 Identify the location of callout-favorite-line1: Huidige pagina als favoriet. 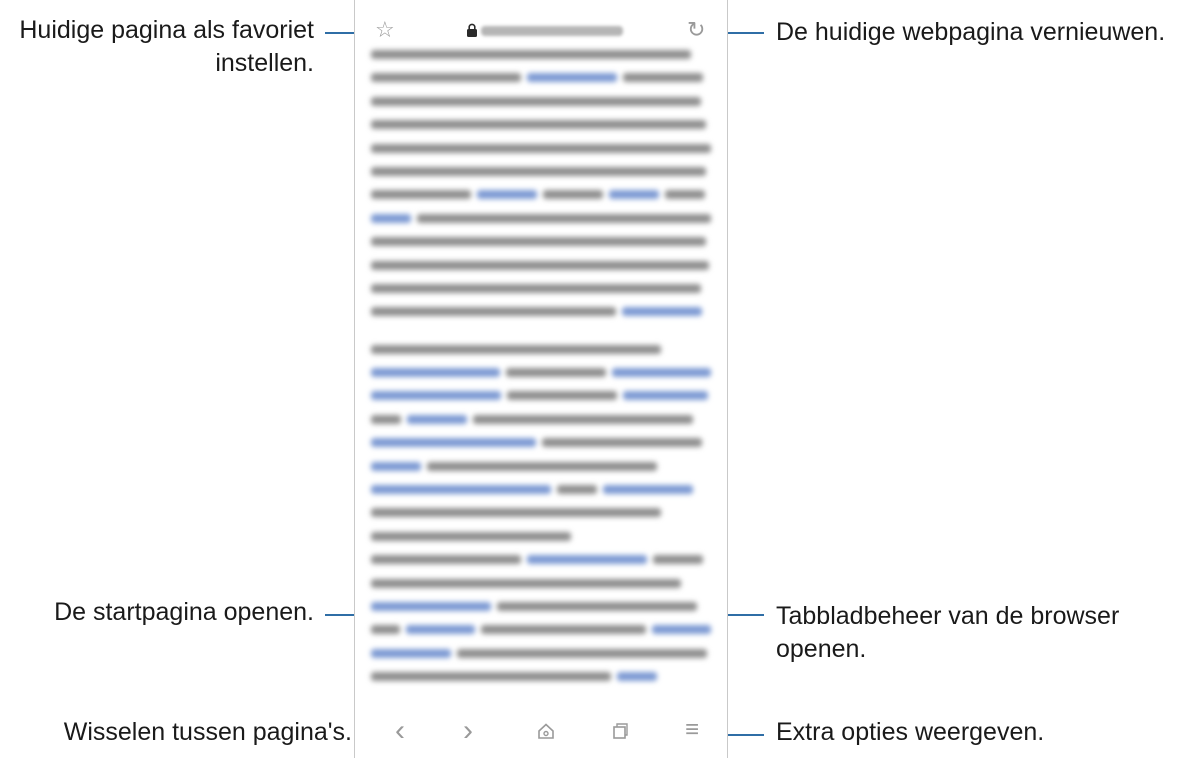
(166, 30).